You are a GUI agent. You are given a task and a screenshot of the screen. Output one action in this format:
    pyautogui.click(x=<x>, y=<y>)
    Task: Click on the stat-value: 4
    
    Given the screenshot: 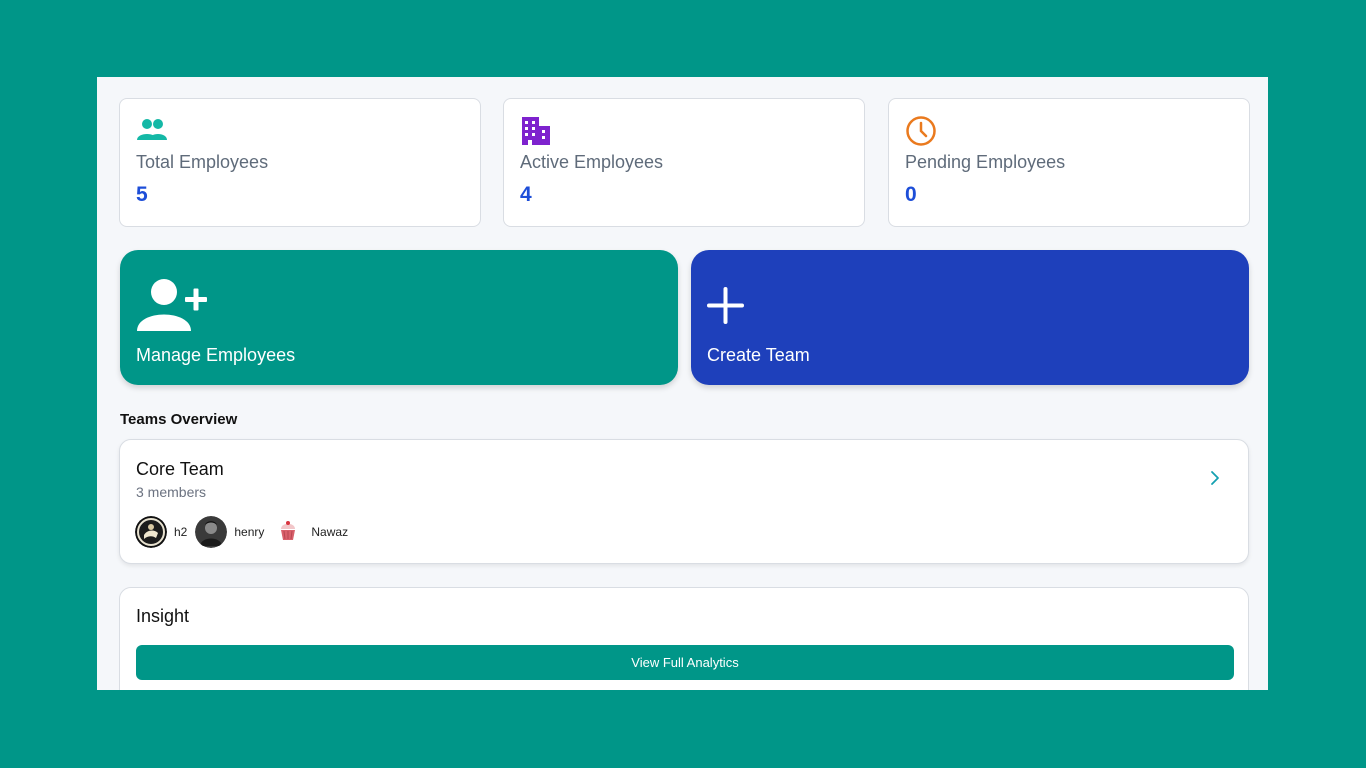 What is the action you would take?
    pyautogui.click(x=526, y=194)
    